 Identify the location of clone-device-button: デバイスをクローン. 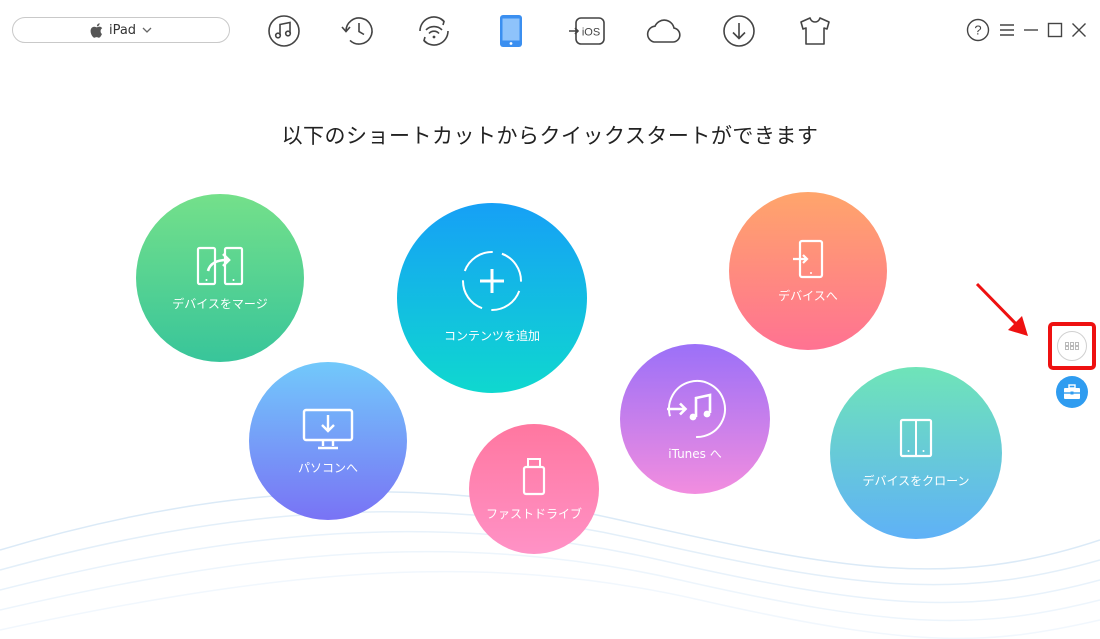
(916, 453).